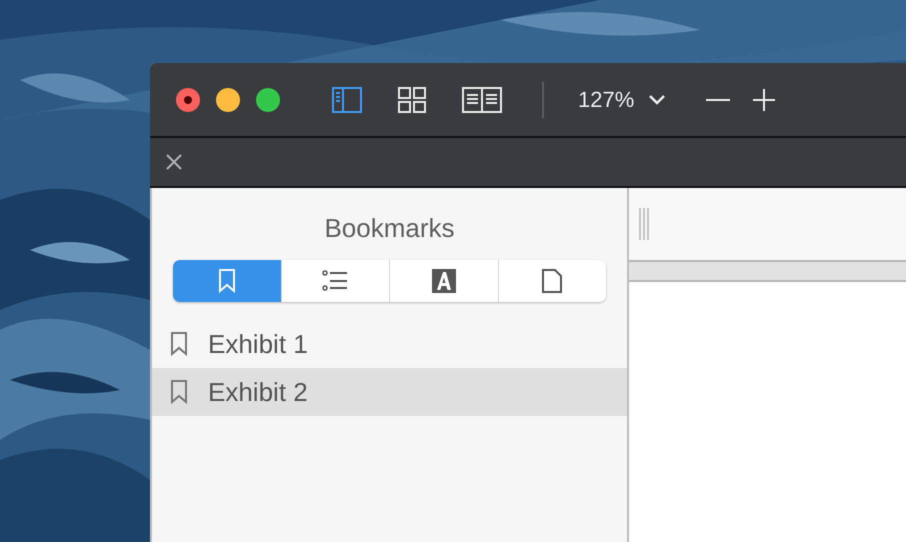 This screenshot has width=906, height=542. I want to click on bookmark-item: Exhibit 2, so click(389, 392).